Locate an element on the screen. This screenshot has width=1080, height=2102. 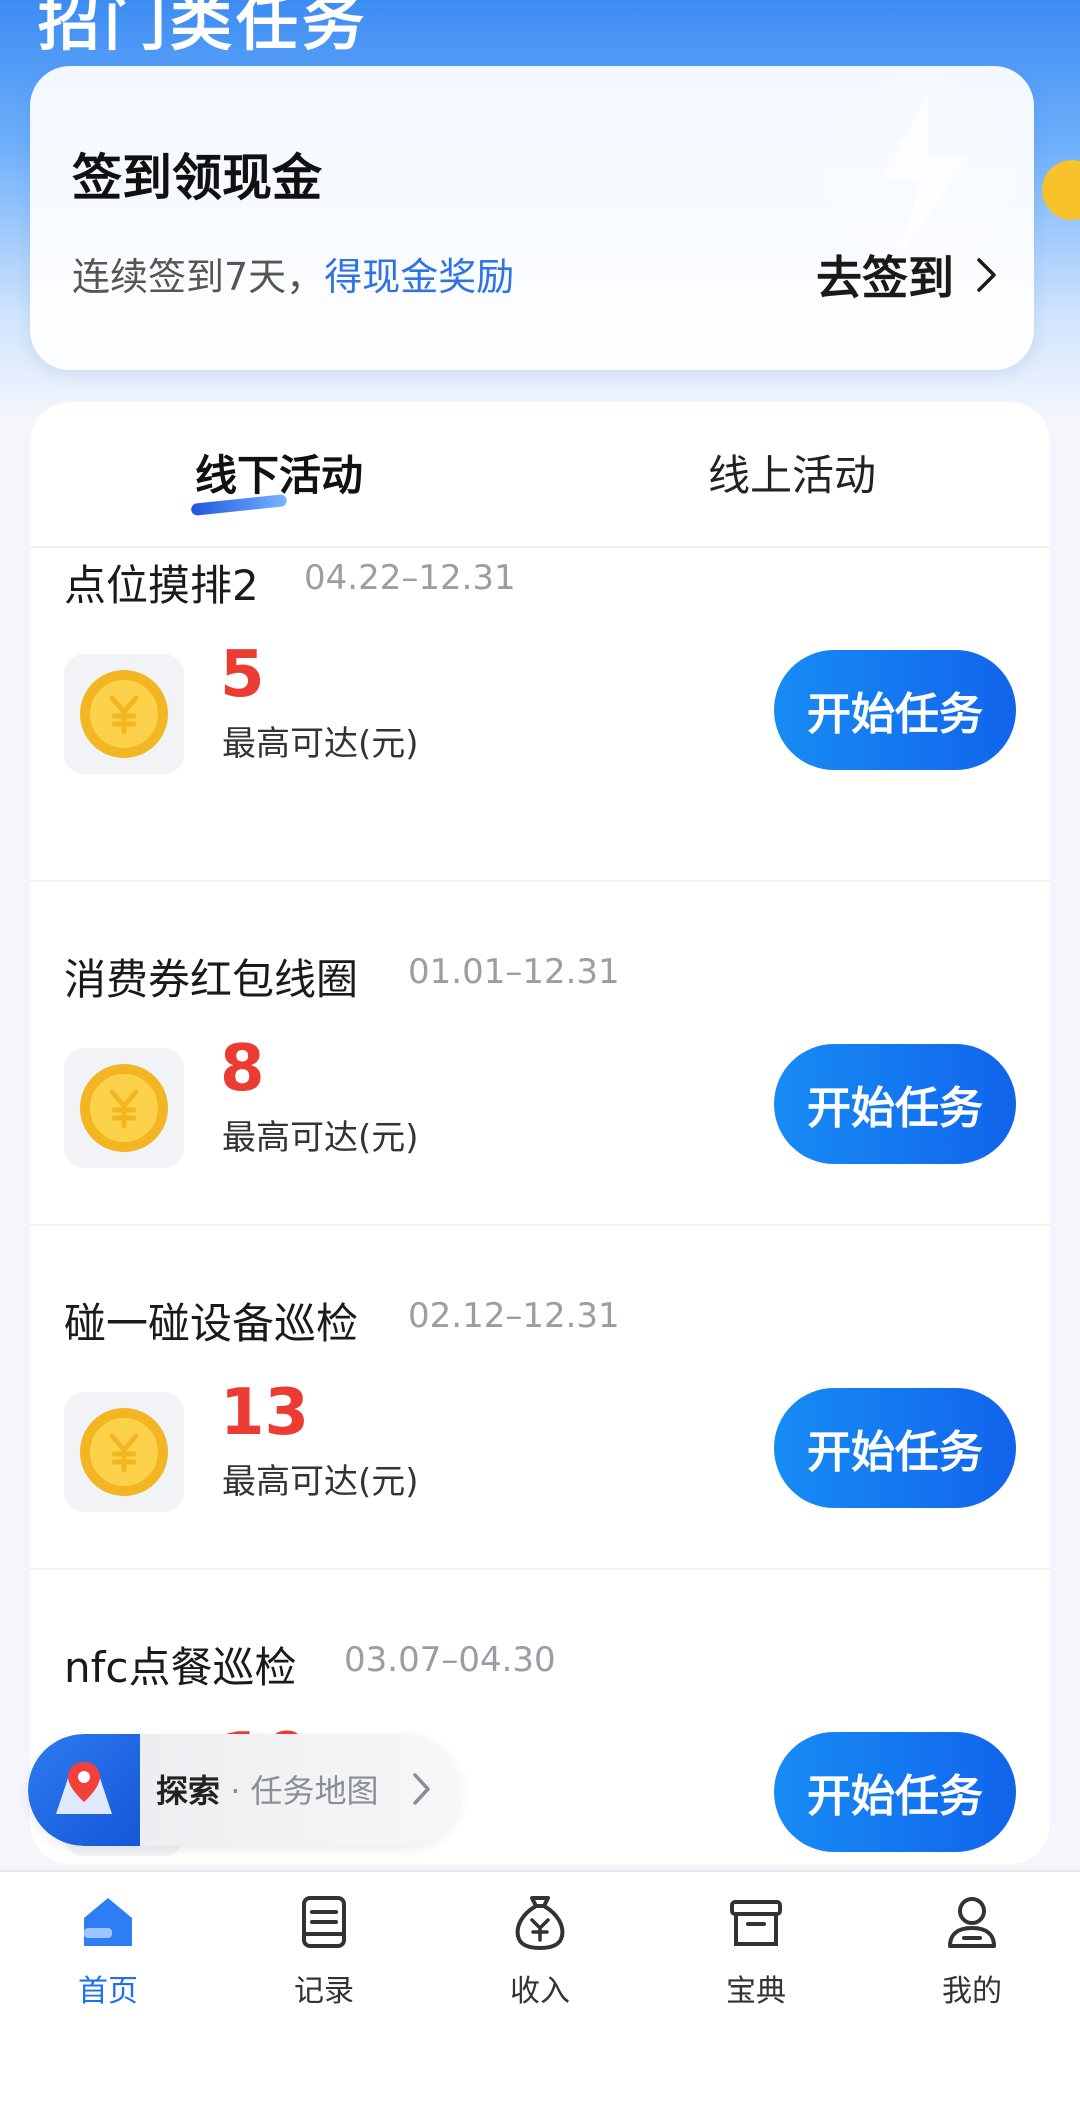
user-icon is located at coordinates (972, 1922).